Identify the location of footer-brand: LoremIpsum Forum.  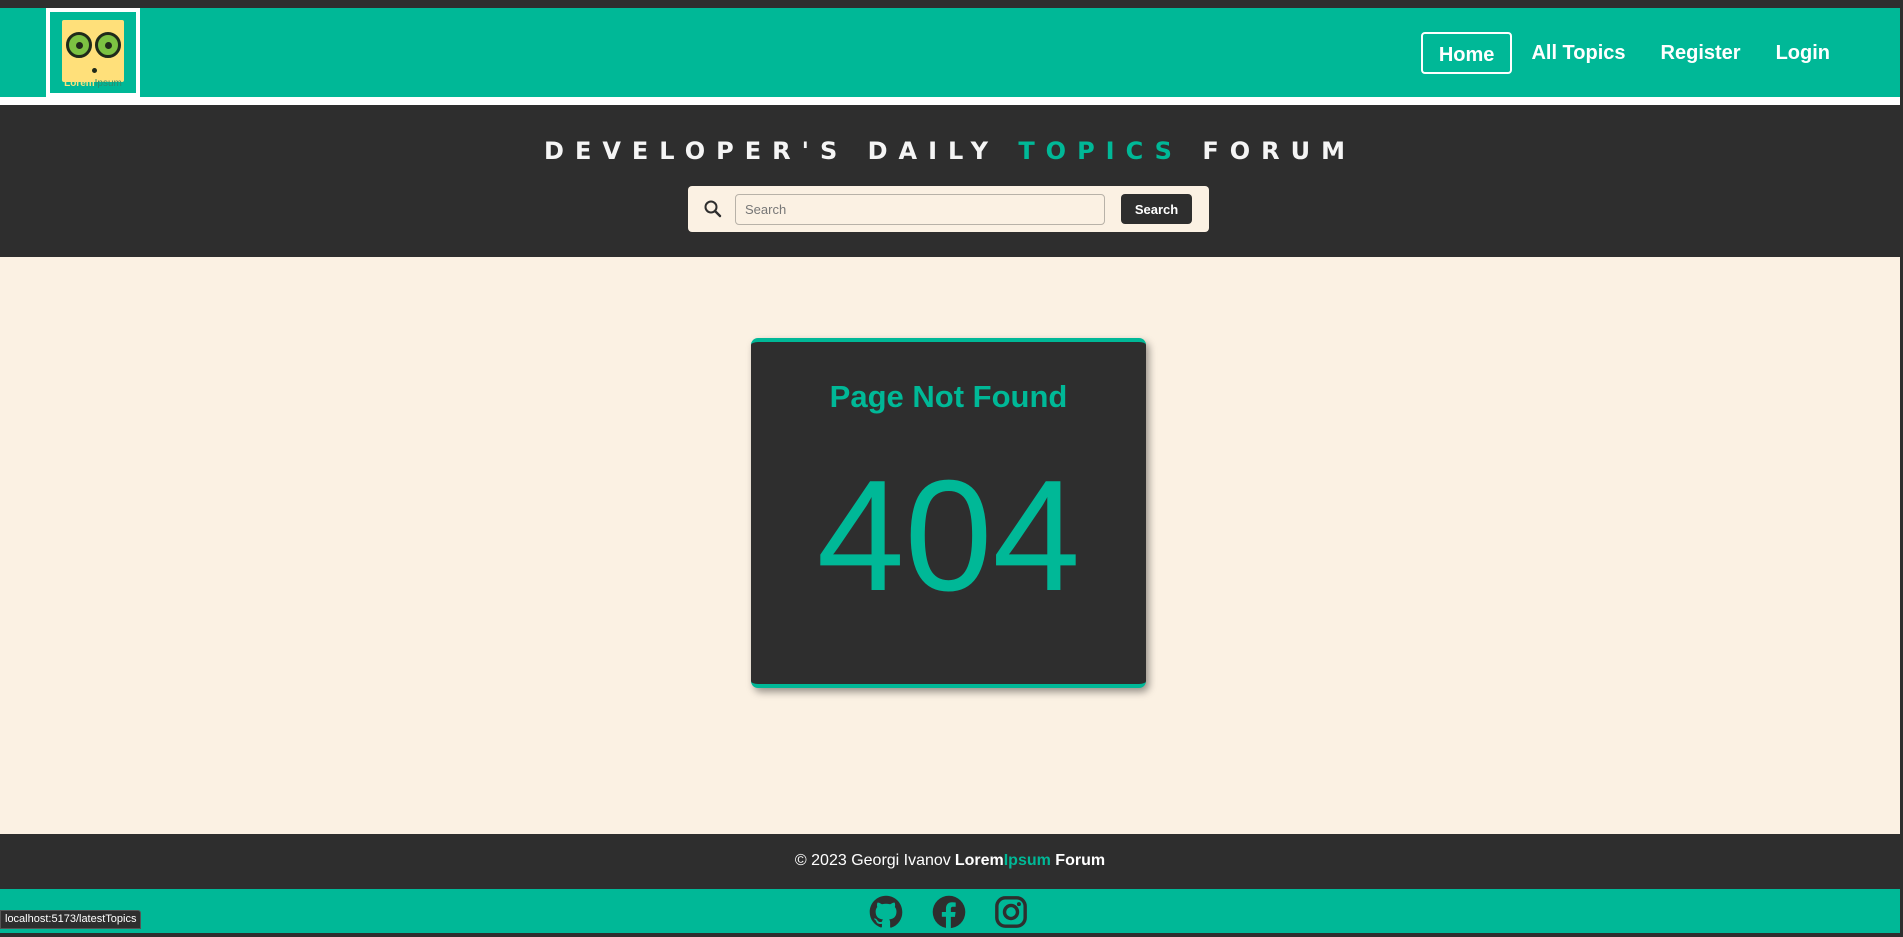
(1030, 860).